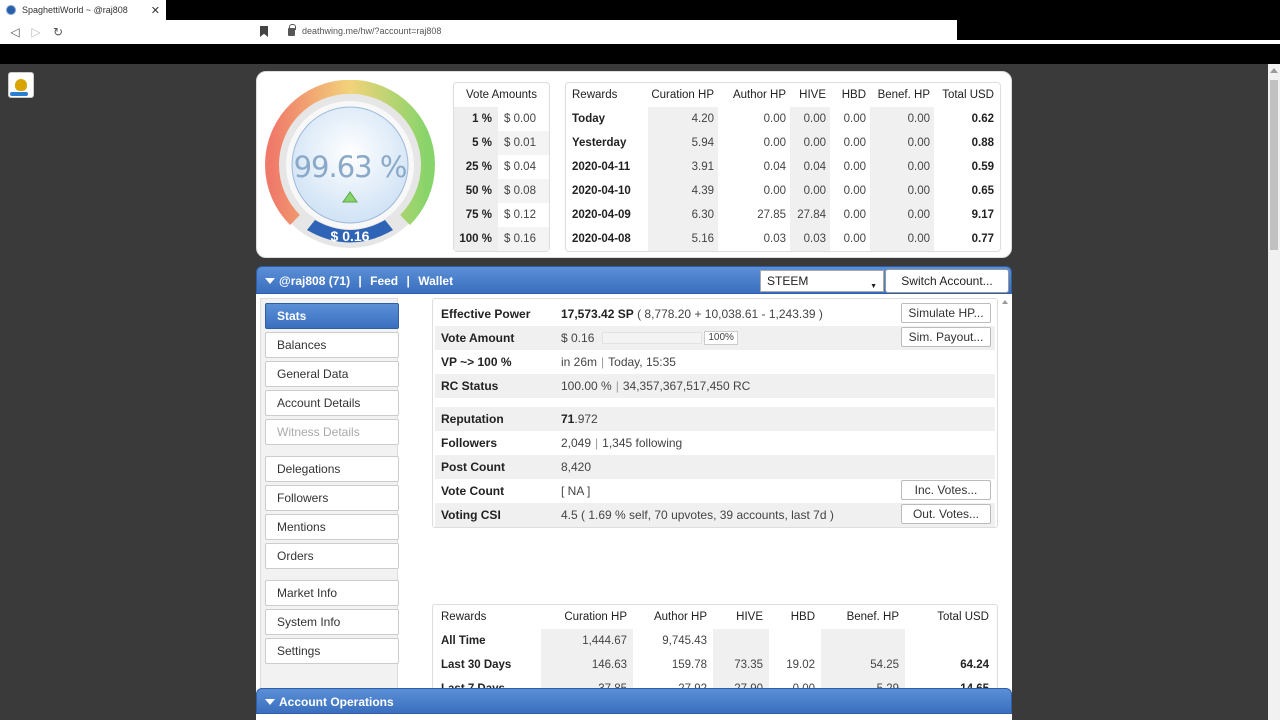 Image resolution: width=1280 pixels, height=720 pixels. What do you see at coordinates (332, 593) in the screenshot?
I see `sidebar-item-market-info: Market Info` at bounding box center [332, 593].